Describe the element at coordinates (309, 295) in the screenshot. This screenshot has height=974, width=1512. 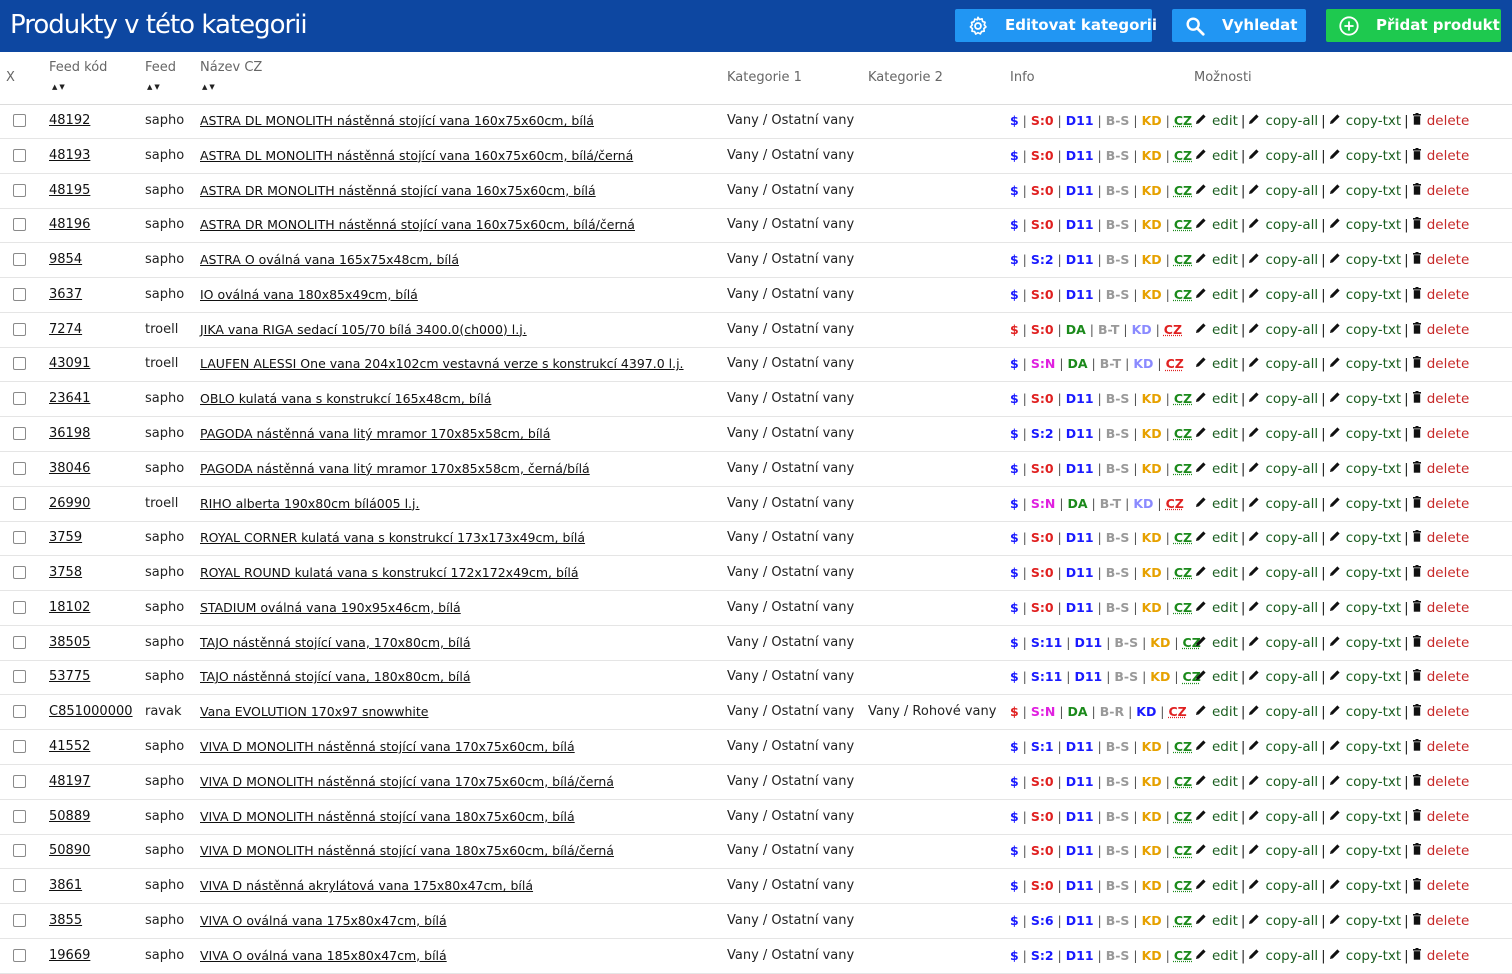
I see `product-name-link: IO oválná vana 180x85x49cm, bílá` at that location.